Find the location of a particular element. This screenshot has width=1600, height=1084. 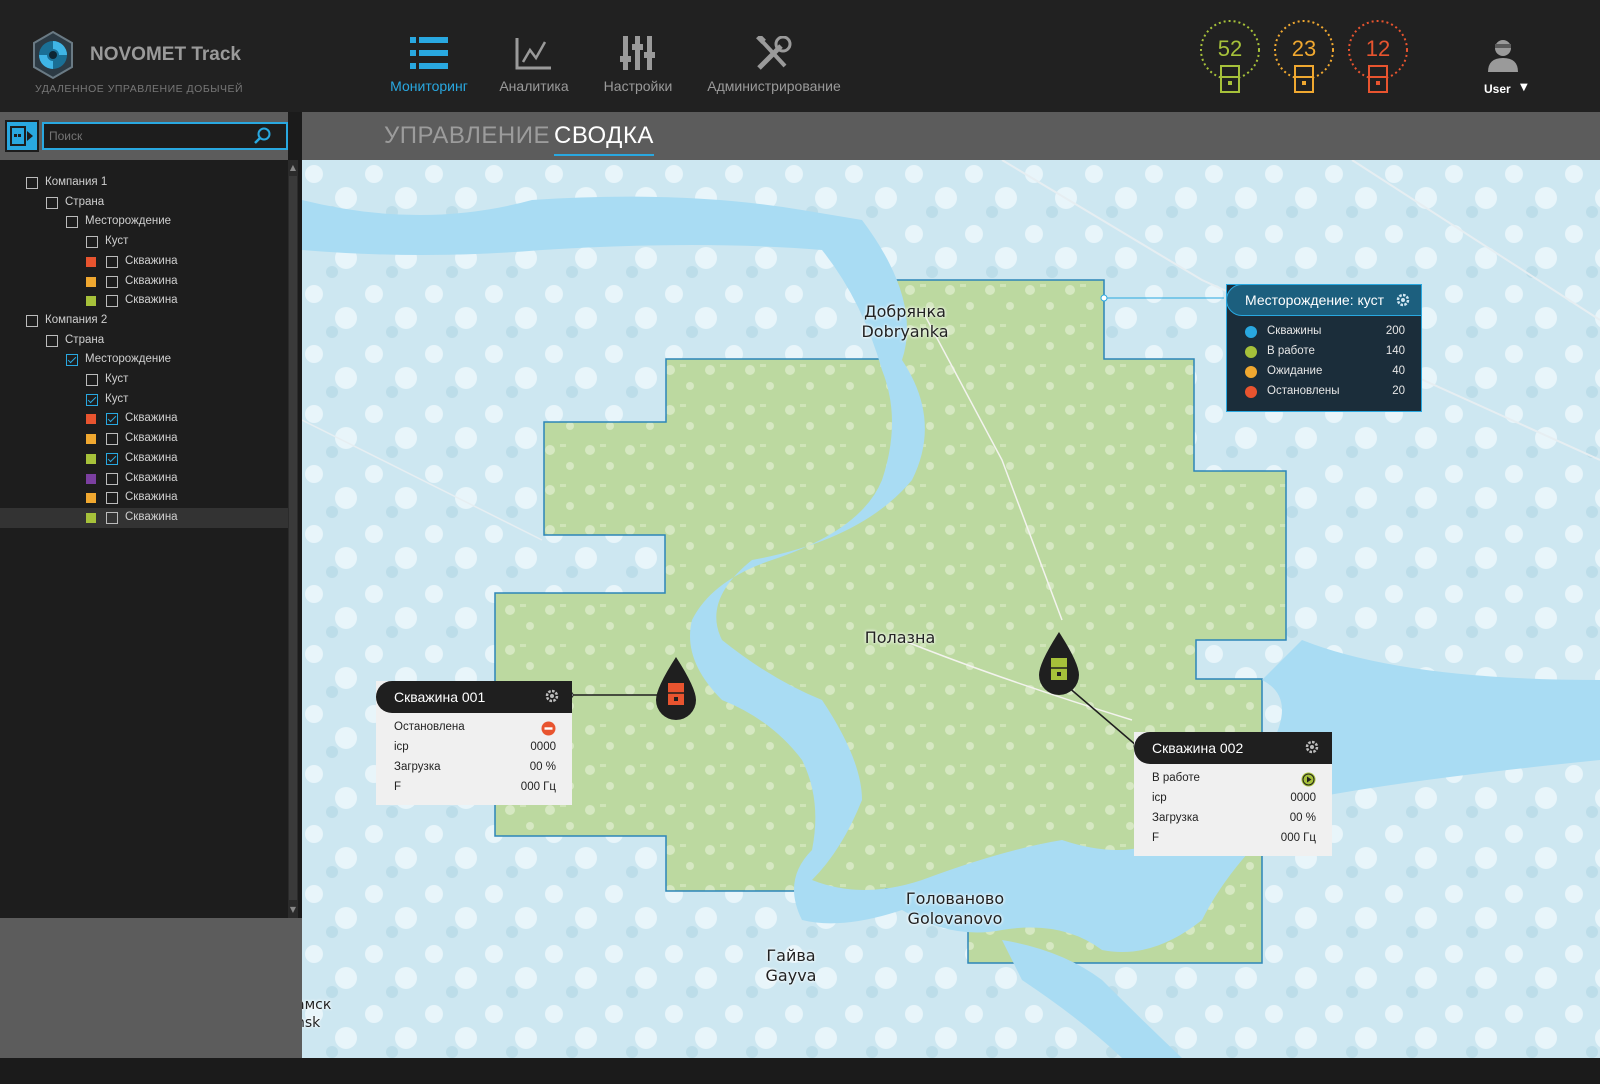

folder-tree-icon is located at coordinates (21, 136).